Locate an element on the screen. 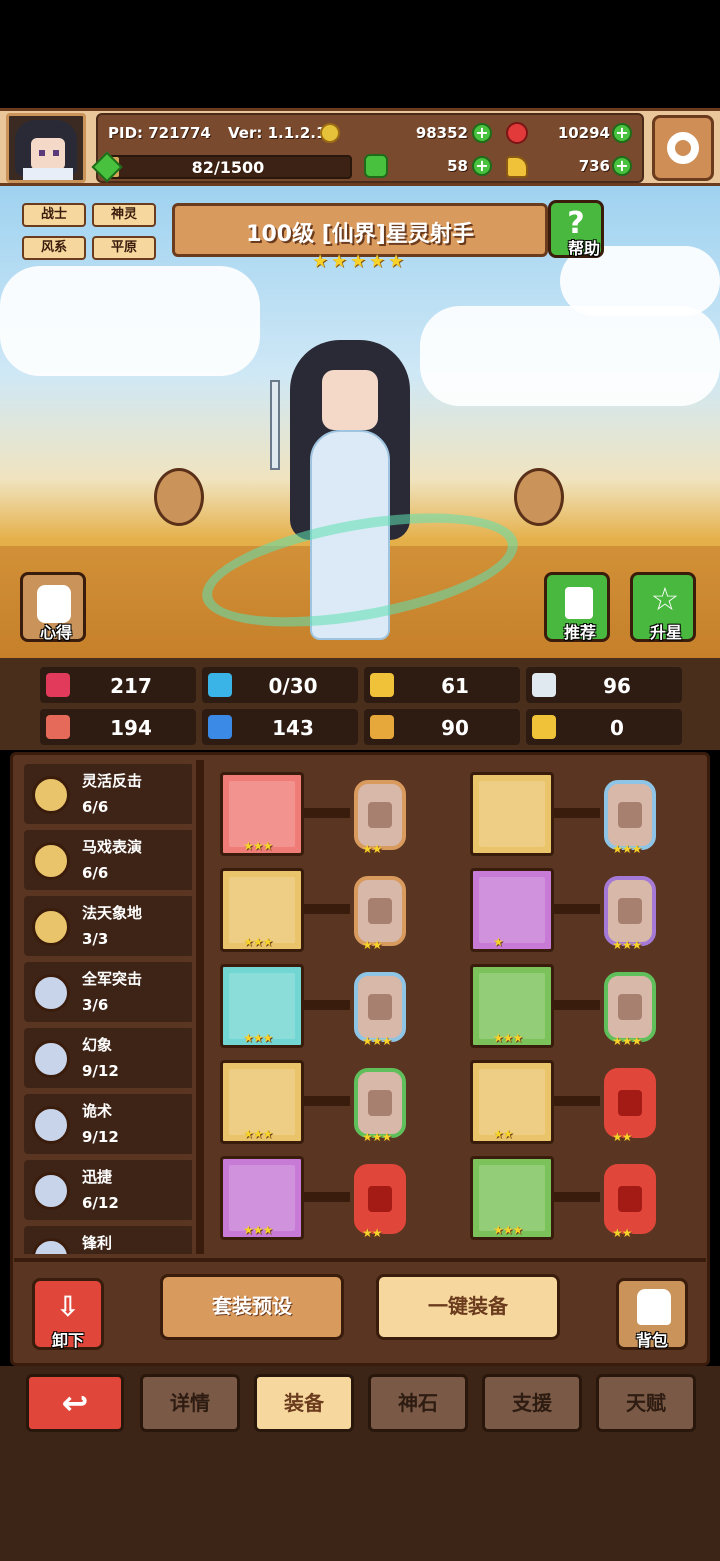 The image size is (720, 1561). crossed-swords-icon is located at coordinates (262, 910).